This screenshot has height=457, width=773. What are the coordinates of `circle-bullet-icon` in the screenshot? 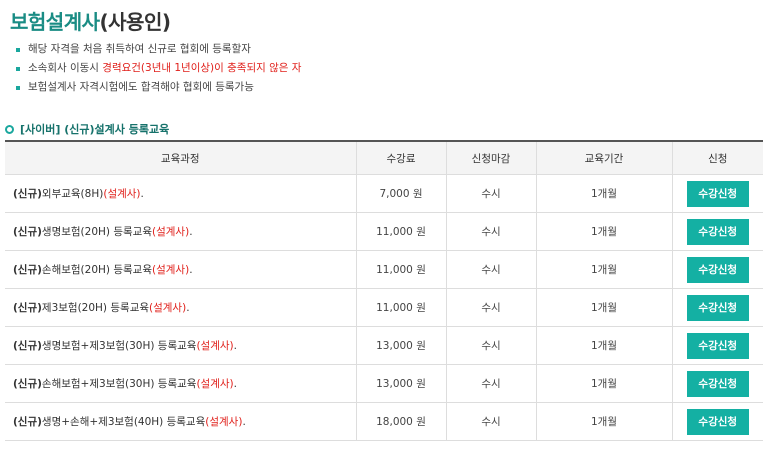 It's located at (9, 129).